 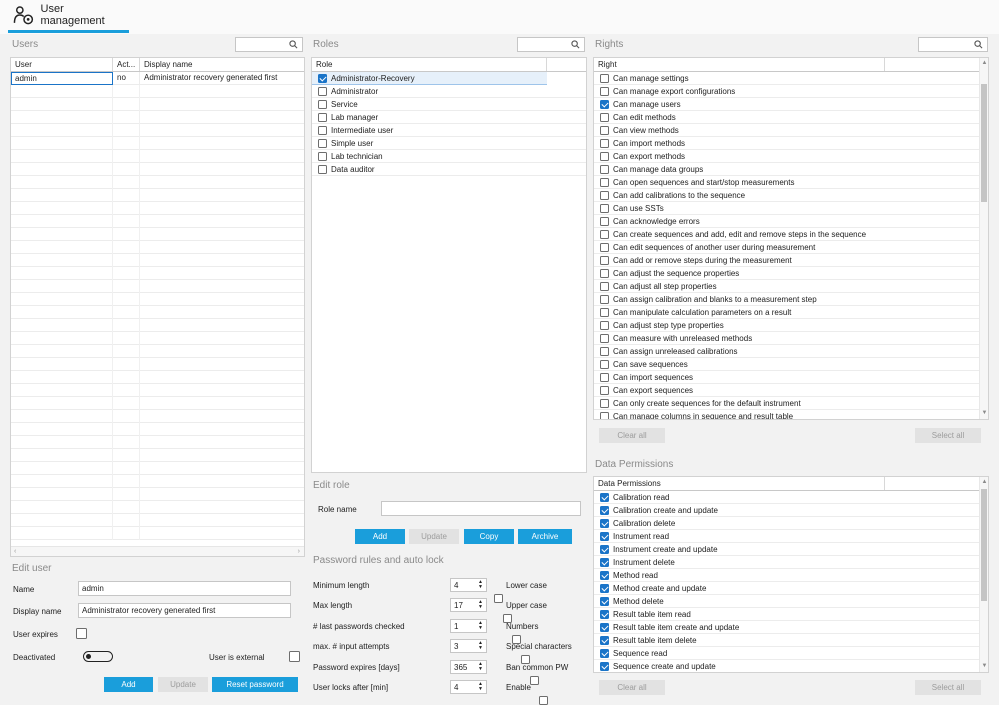 I want to click on list-item: Can manage users, so click(x=786, y=104).